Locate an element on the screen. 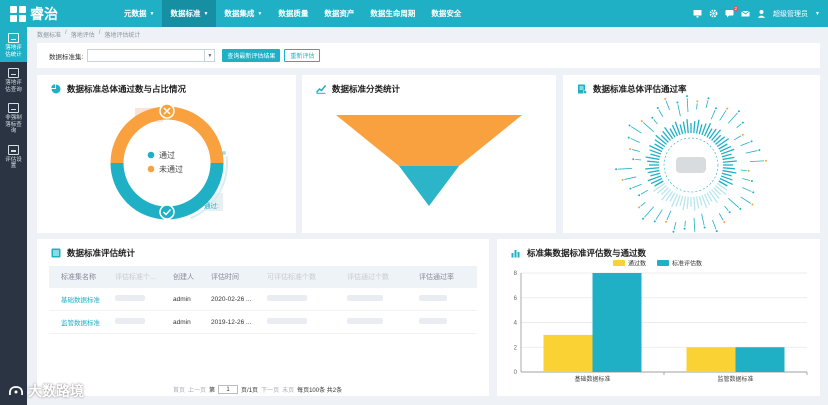 This screenshot has height=405, width=828. sidebar: 落地评估统计 落地评估查询 非强制落标查询 评估设置 is located at coordinates (13, 216).